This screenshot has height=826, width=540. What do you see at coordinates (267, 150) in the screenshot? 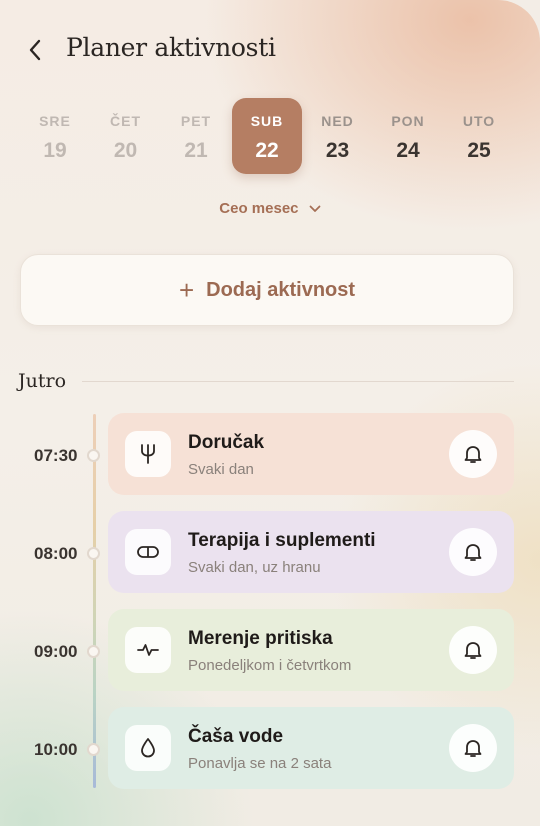
I see `day-date: 22` at bounding box center [267, 150].